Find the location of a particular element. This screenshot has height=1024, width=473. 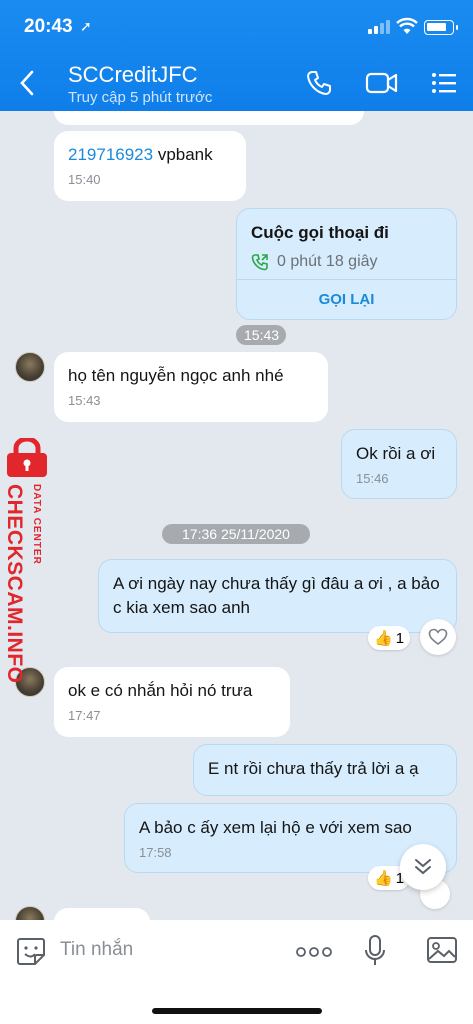

account-number-link: 219716923 is located at coordinates (110, 154).